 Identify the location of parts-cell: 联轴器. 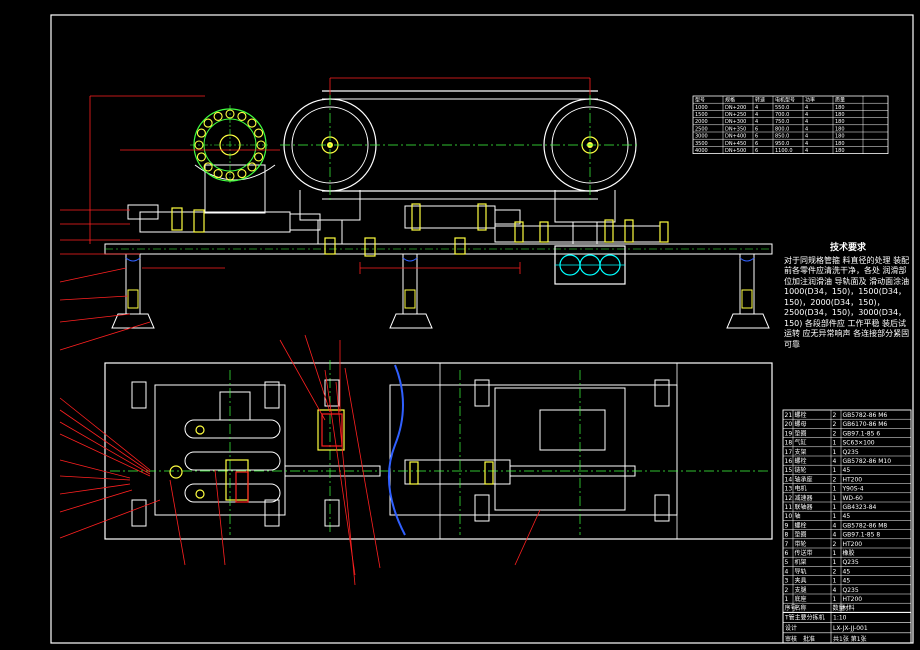
(804, 507).